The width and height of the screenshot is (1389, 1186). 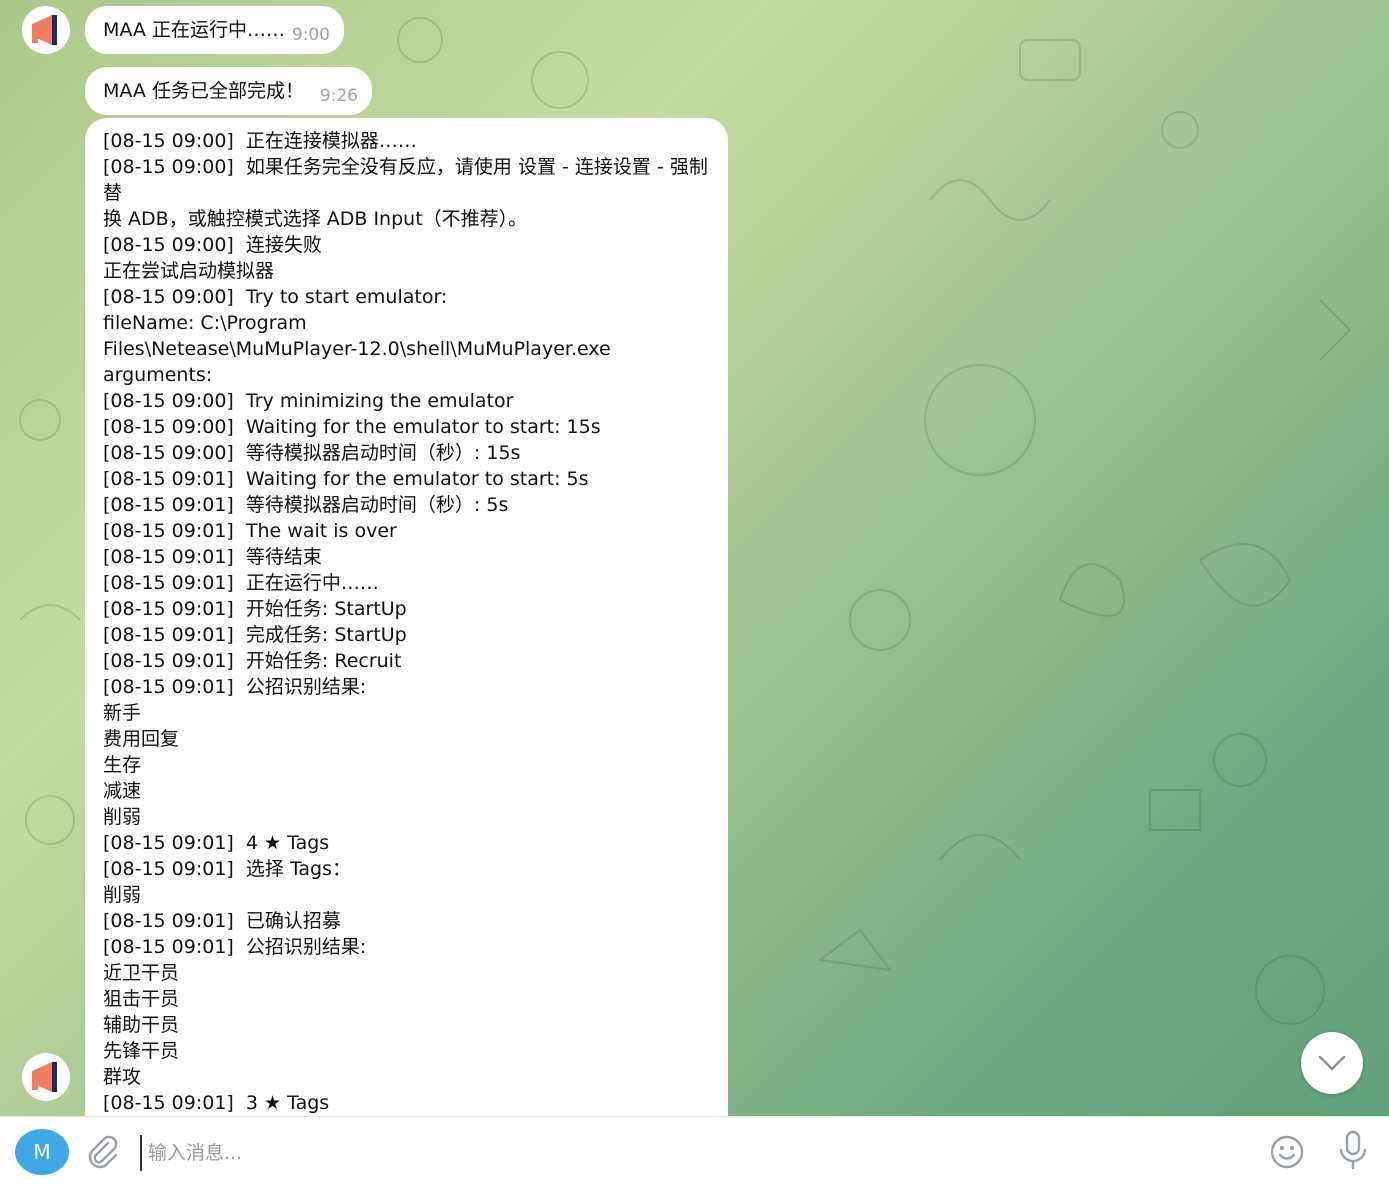 I want to click on log-line: [08-15 09:01] 等待模拟器启动时间（秒）: 5s, so click(x=306, y=505).